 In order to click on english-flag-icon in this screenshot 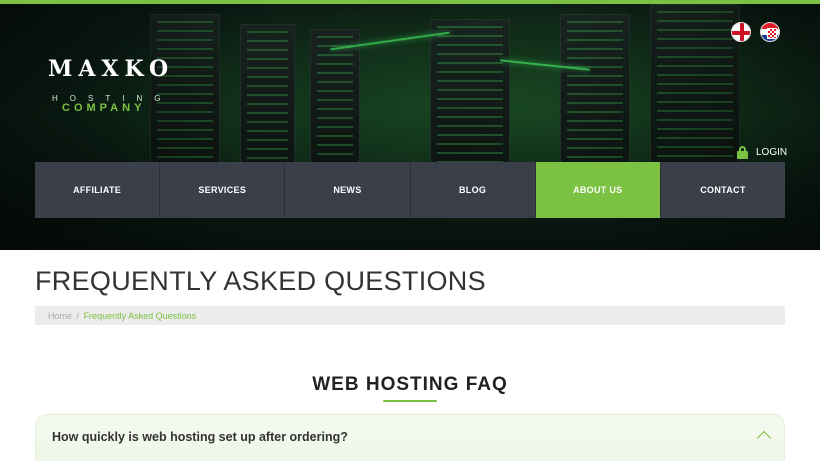, I will do `click(741, 32)`.